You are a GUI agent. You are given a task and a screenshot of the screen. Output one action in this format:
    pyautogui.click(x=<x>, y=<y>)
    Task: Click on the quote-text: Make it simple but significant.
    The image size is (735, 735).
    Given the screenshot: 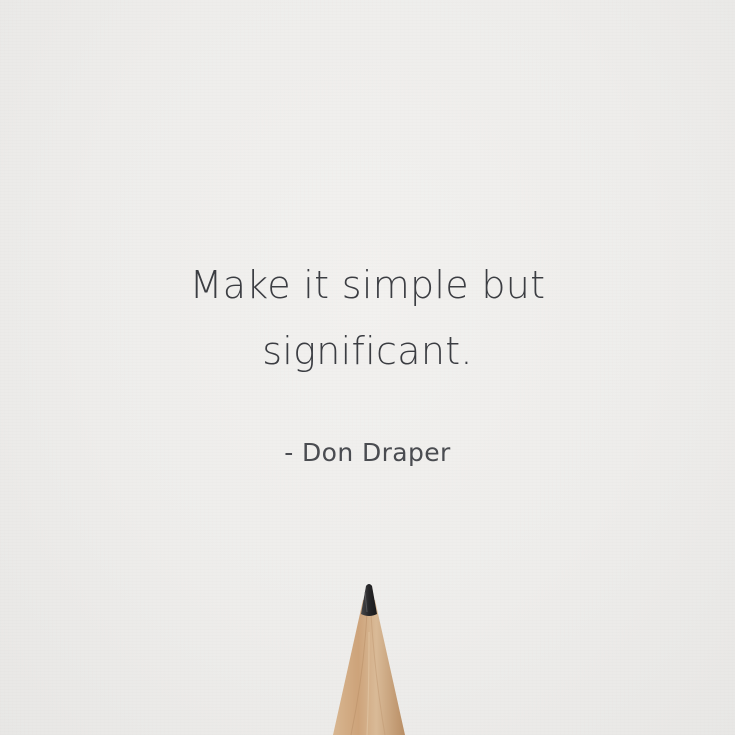 What is the action you would take?
    pyautogui.click(x=367, y=318)
    